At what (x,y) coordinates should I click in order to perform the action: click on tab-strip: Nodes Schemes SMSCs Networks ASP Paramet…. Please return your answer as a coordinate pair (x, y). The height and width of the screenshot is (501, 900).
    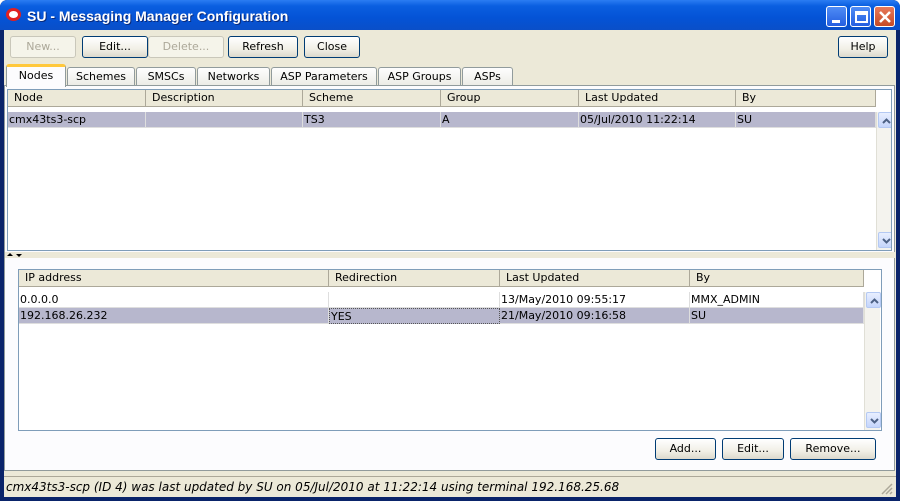
    Looking at the image, I should click on (450, 75).